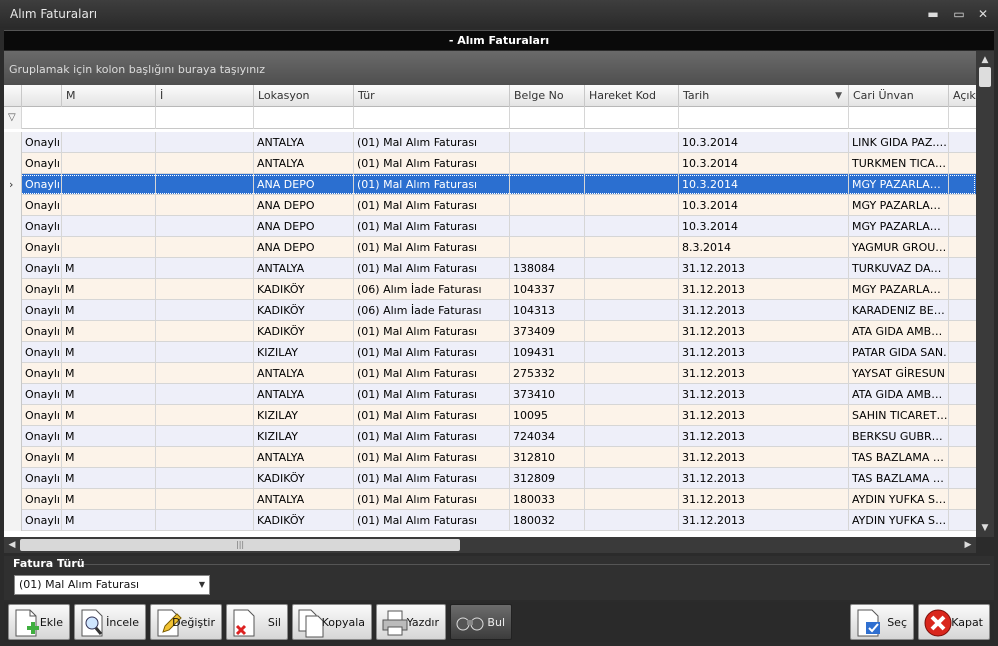 The height and width of the screenshot is (646, 998). I want to click on maximize-button: ▭, so click(959, 14).